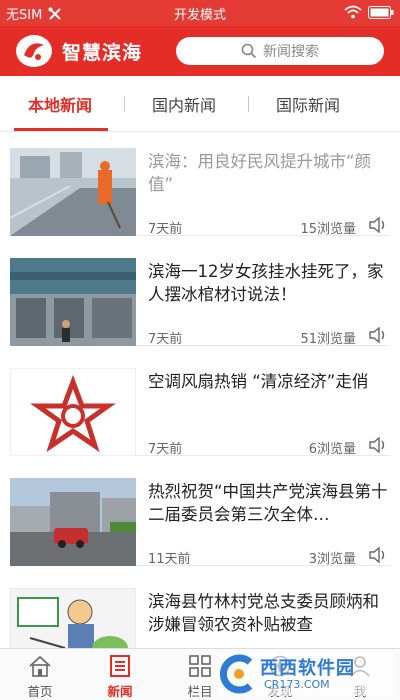  Describe the element at coordinates (73, 302) in the screenshot. I see `news-thumbnail-clinic-building` at that location.